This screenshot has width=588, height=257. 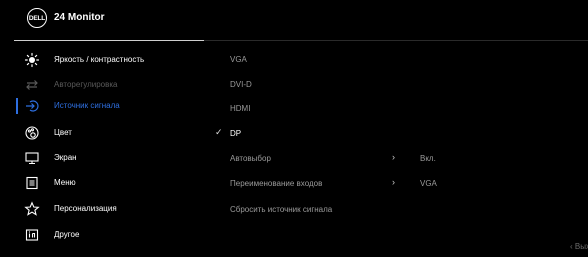 I want to click on menu-item-label: Экран, so click(x=65, y=157).